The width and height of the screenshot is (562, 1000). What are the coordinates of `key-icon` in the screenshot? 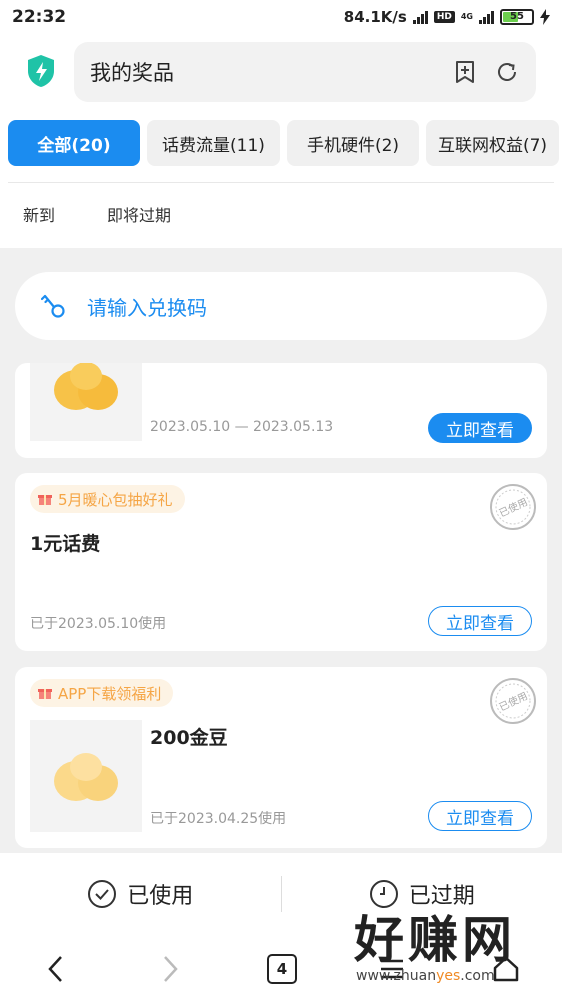 It's located at (53, 306).